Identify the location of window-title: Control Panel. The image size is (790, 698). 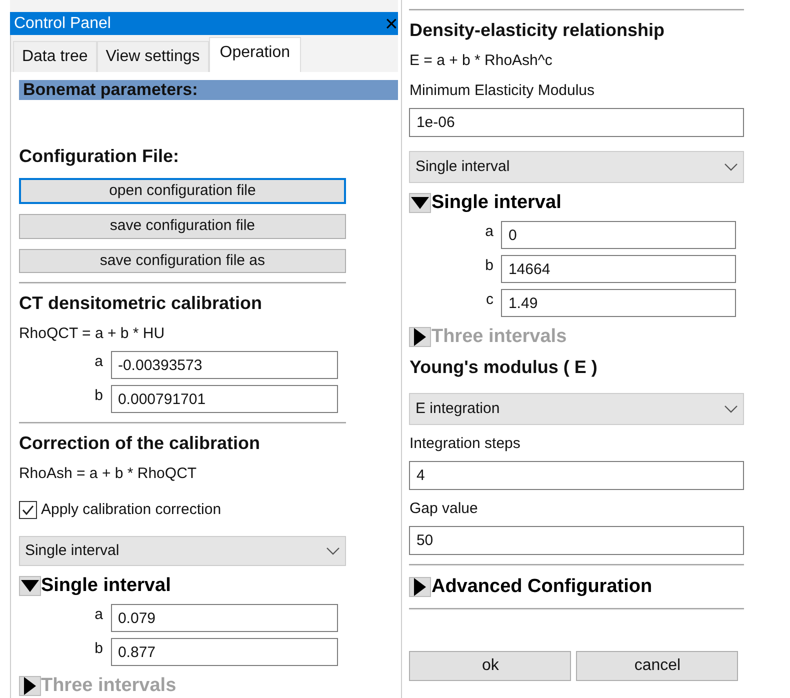
(62, 24).